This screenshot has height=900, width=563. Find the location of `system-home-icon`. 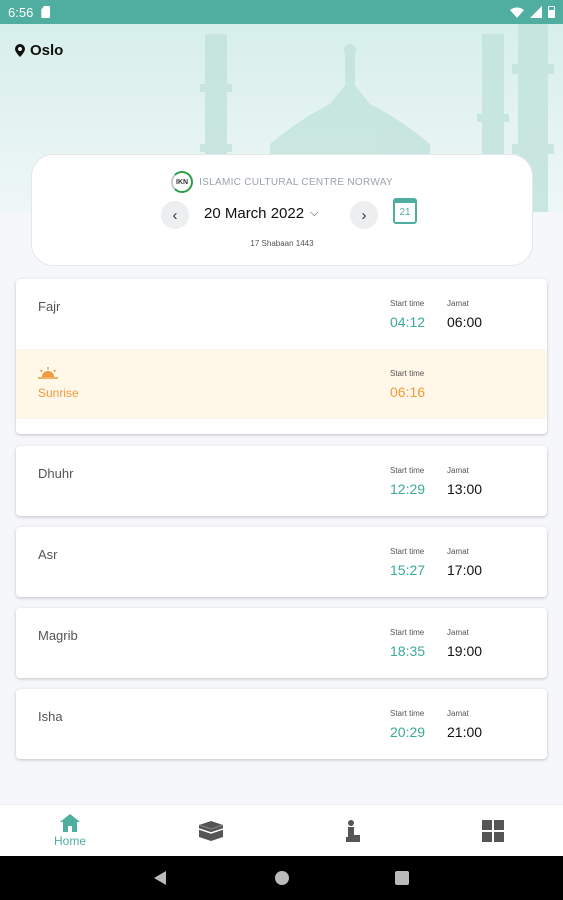

system-home-icon is located at coordinates (282, 878).